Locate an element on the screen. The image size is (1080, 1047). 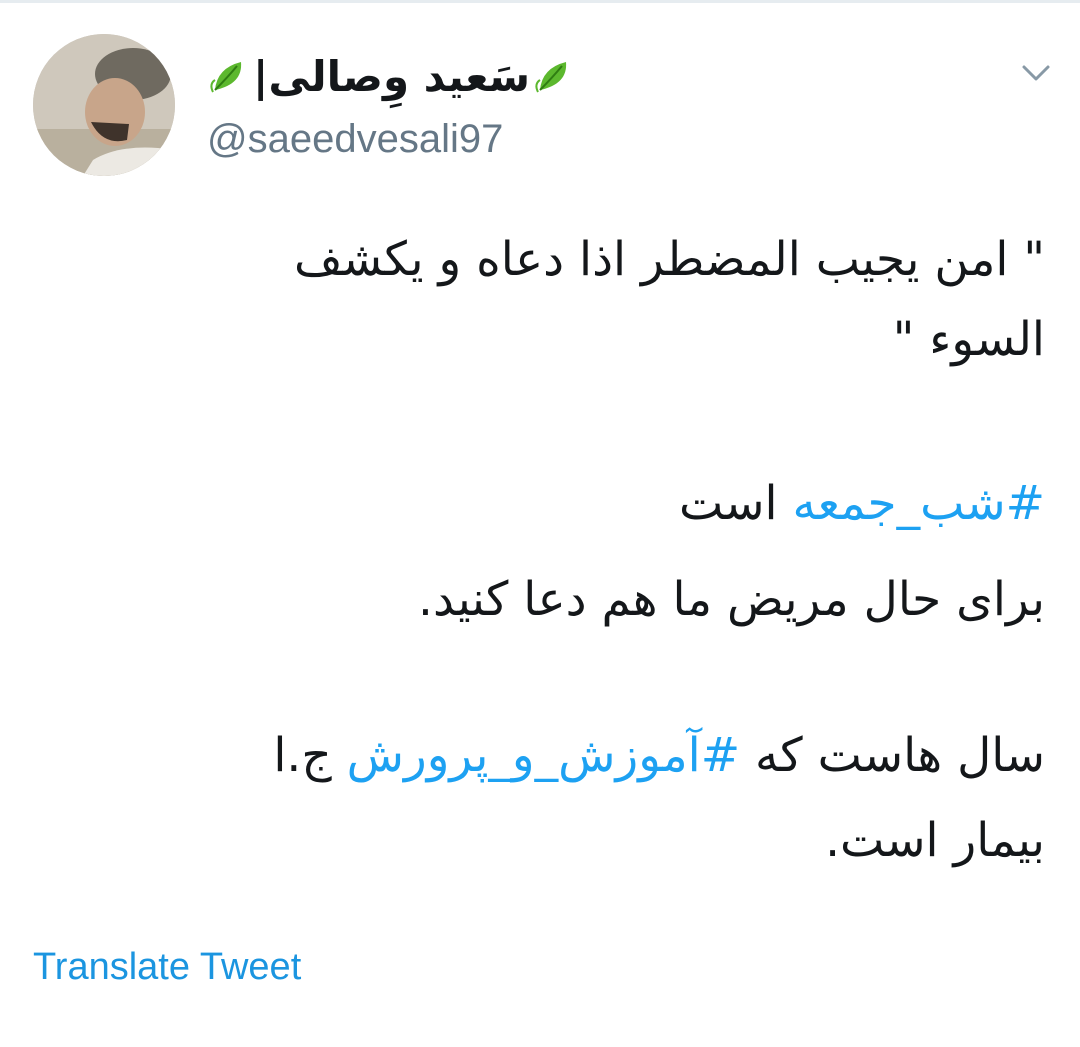
tweet-text-line: " امن یجیب المضطر اذا دعاه و یکشف is located at coordinates (669, 259).